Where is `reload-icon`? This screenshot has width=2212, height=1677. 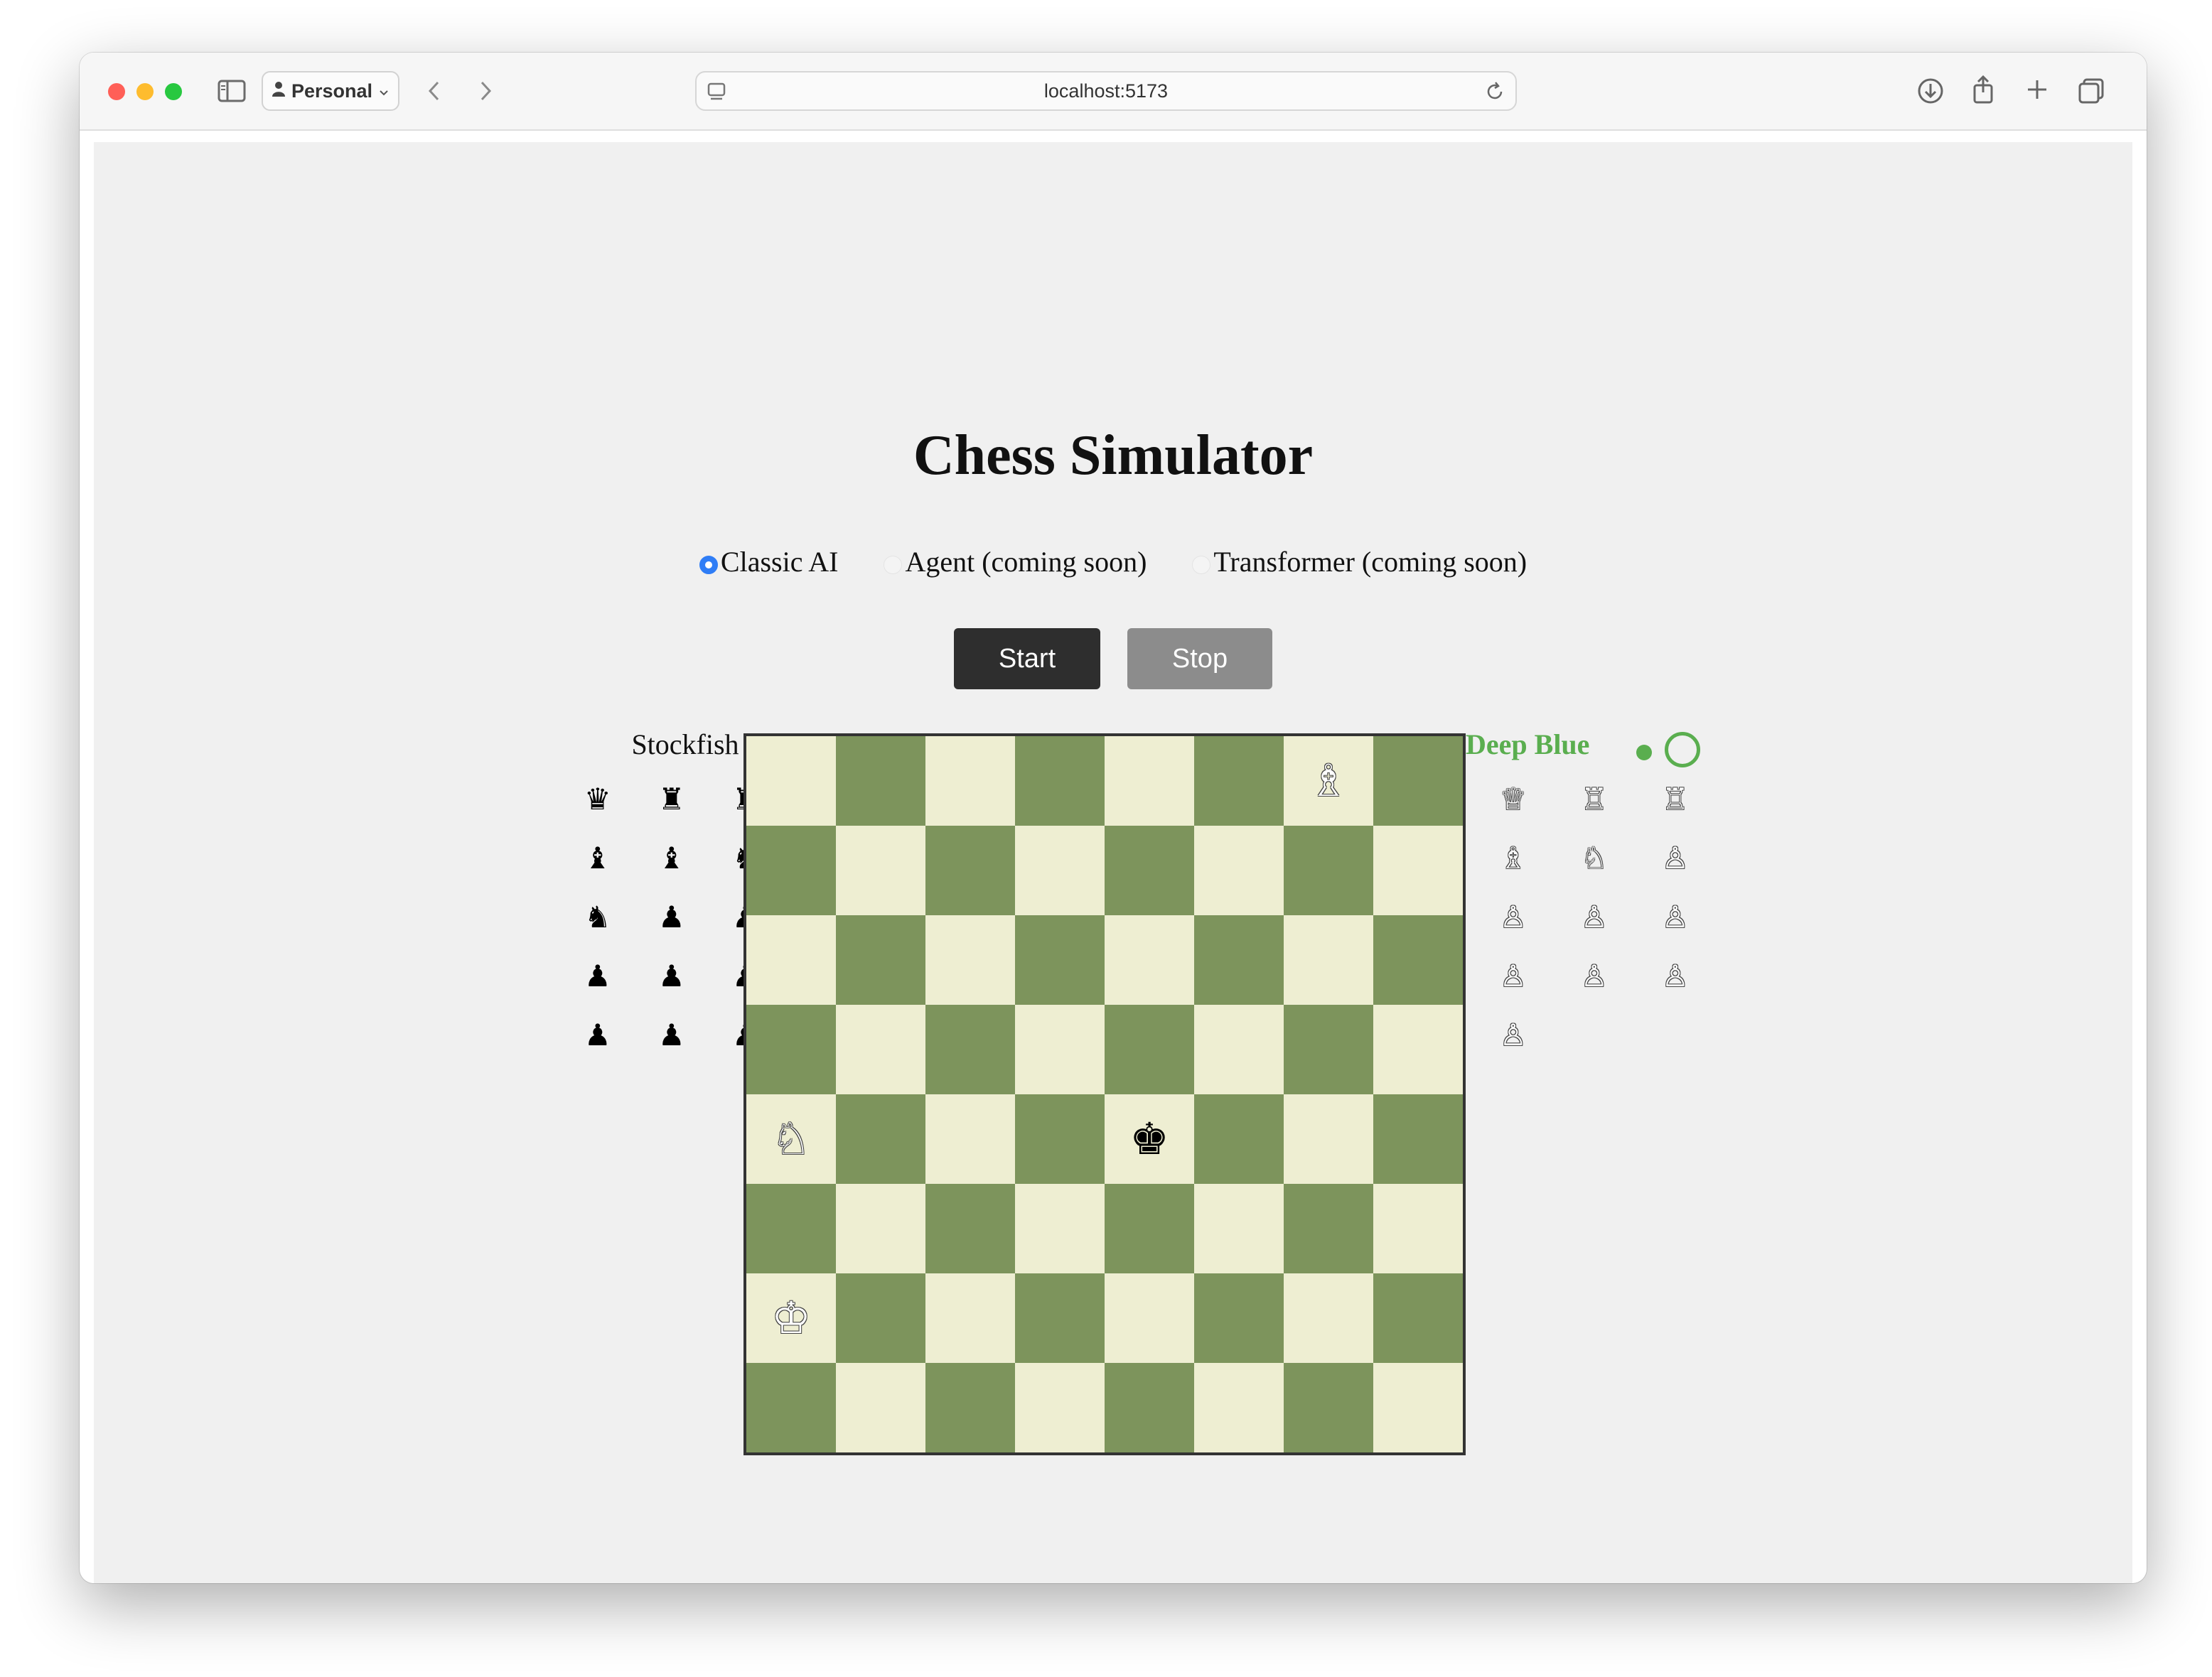 reload-icon is located at coordinates (1494, 93).